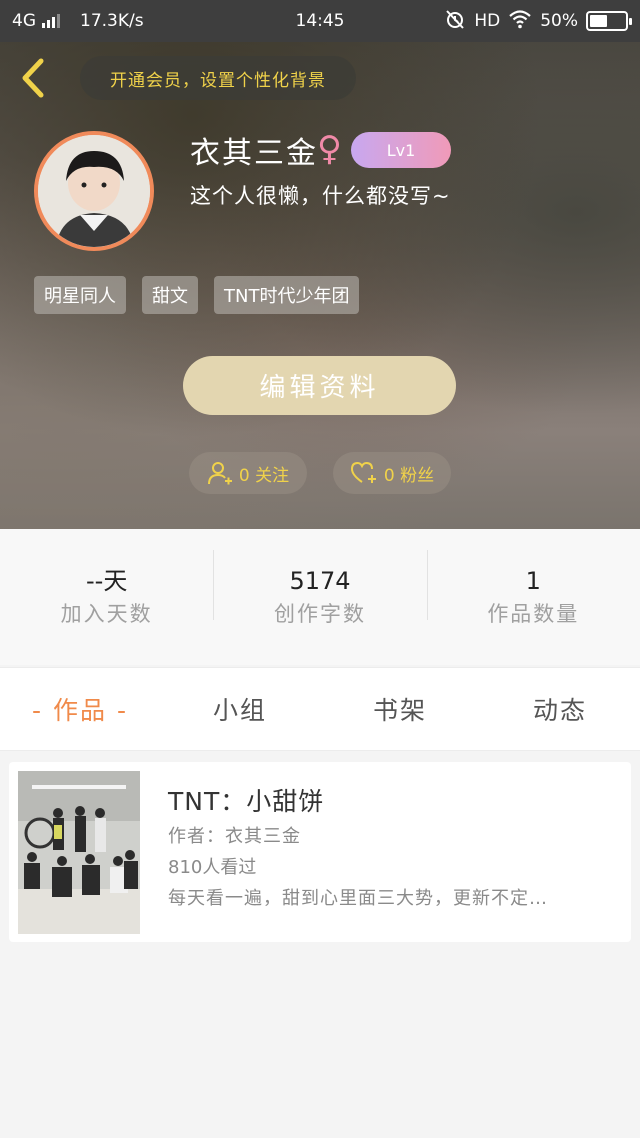 This screenshot has height=1138, width=640. I want to click on book-title: TNT：小甜饼, so click(246, 800).